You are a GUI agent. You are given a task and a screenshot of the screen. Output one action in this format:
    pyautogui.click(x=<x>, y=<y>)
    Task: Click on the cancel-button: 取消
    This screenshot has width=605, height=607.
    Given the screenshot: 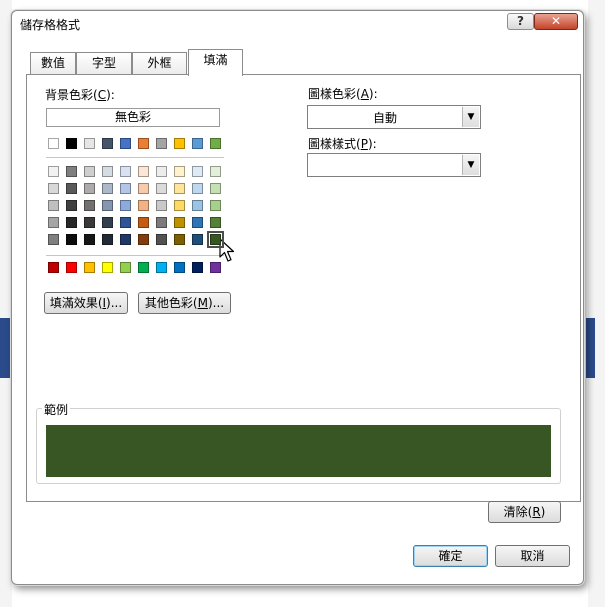 What is the action you would take?
    pyautogui.click(x=532, y=556)
    